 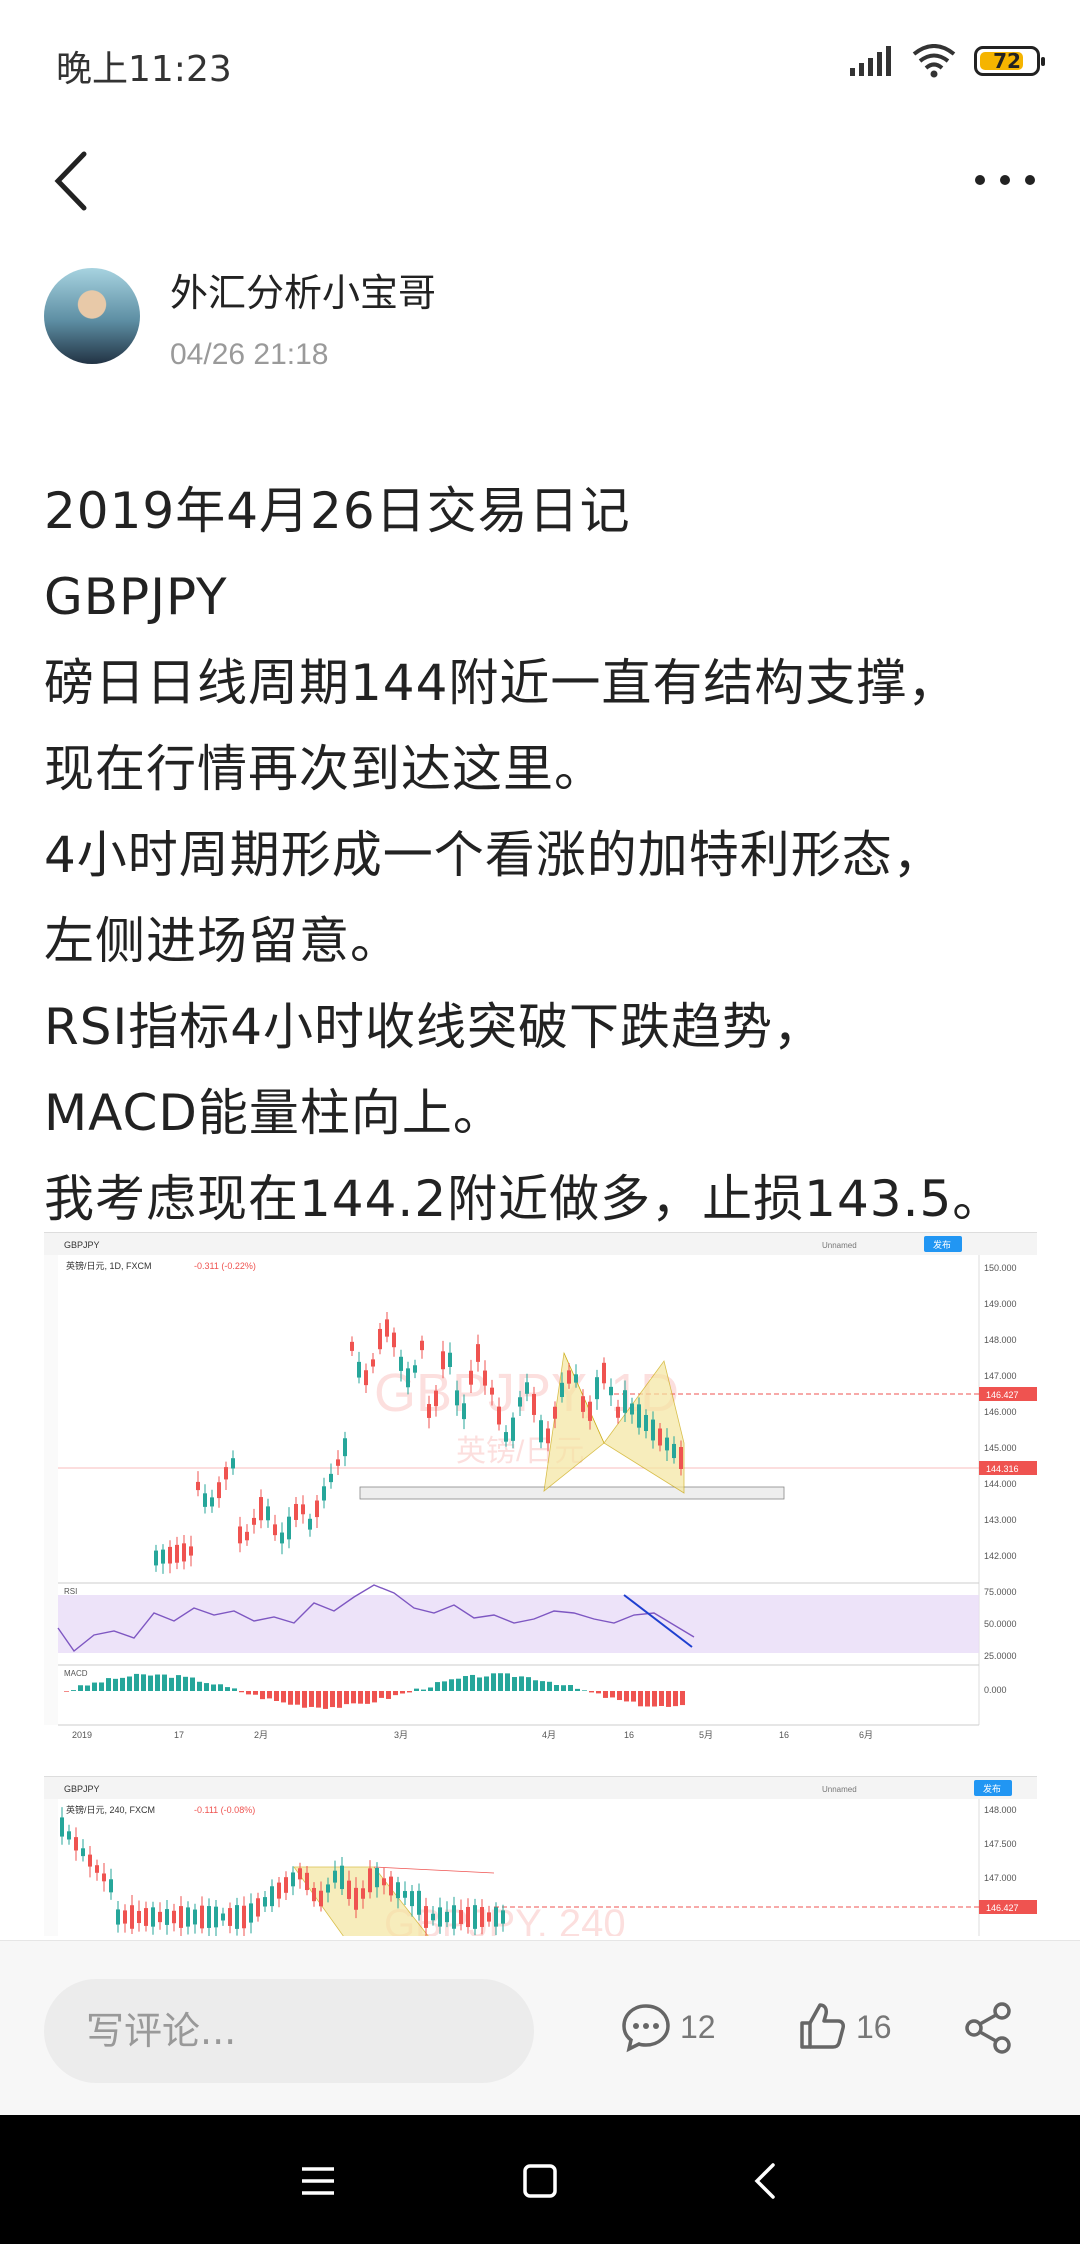 What do you see at coordinates (1000, 1448) in the screenshot?
I see `chart1-price-label: 145.000` at bounding box center [1000, 1448].